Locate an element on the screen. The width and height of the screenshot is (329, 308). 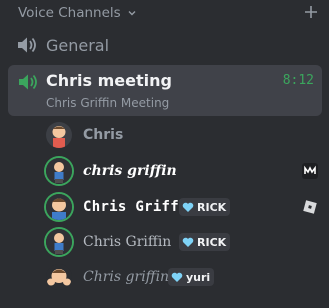
member-name: Chris Griffin is located at coordinates (127, 242).